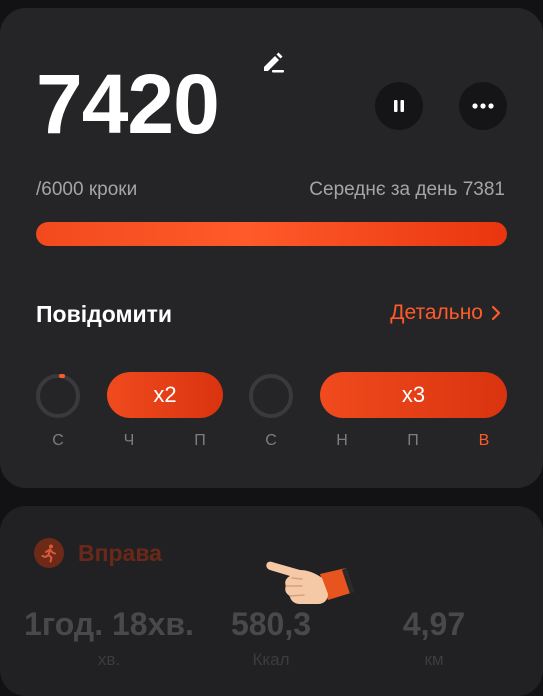 Image resolution: width=543 pixels, height=696 pixels. I want to click on streak-badge-label: x2, so click(165, 394).